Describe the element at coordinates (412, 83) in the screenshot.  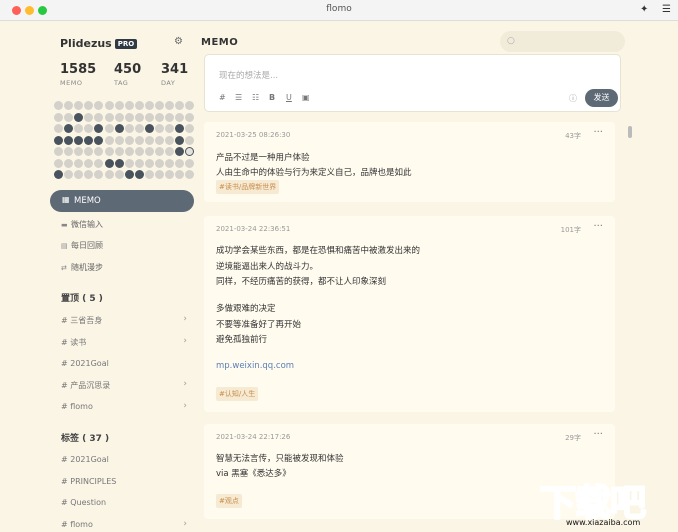
I see `memo-editor: 现在的想法是... # ☰ ☷ B U ▣ ⓘ 发送` at that location.